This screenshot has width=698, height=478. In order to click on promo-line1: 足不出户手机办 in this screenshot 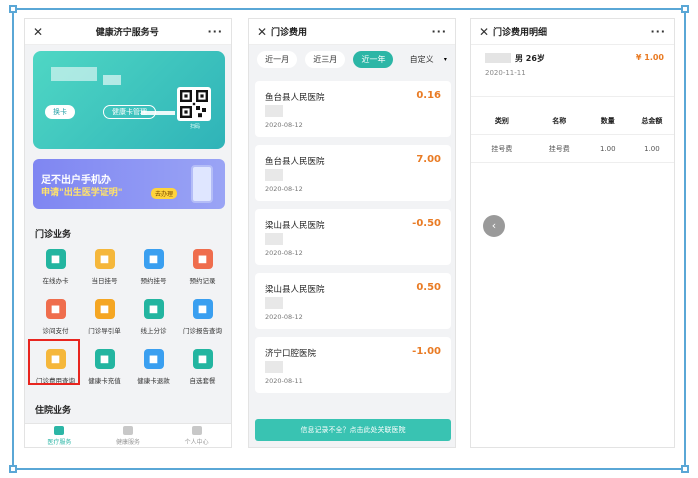, I will do `click(76, 180)`.